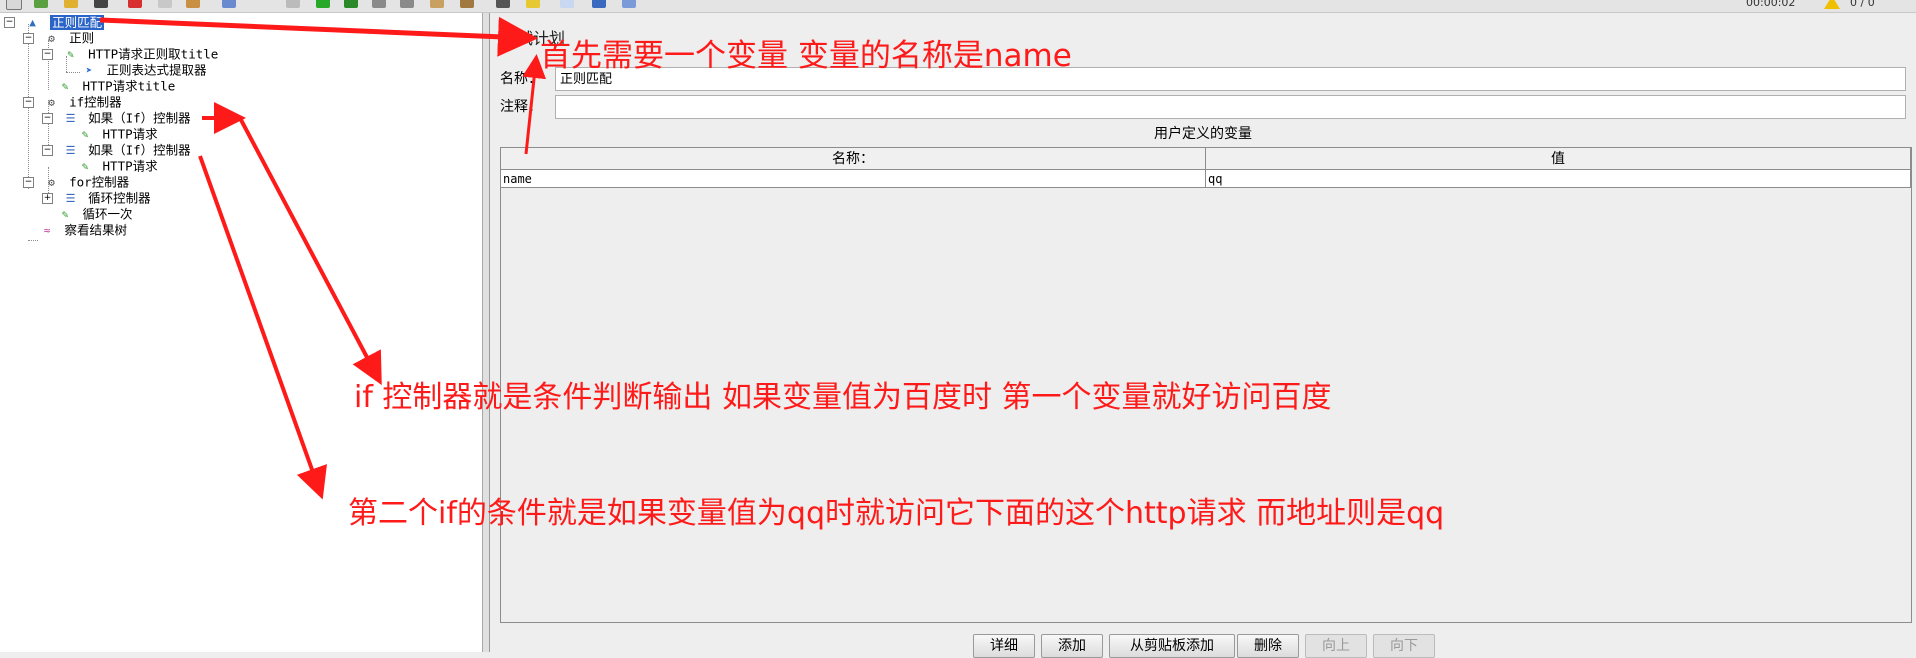 Image resolution: width=1916 pixels, height=658 pixels. I want to click on loop-controller-icon: ☰, so click(70, 198).